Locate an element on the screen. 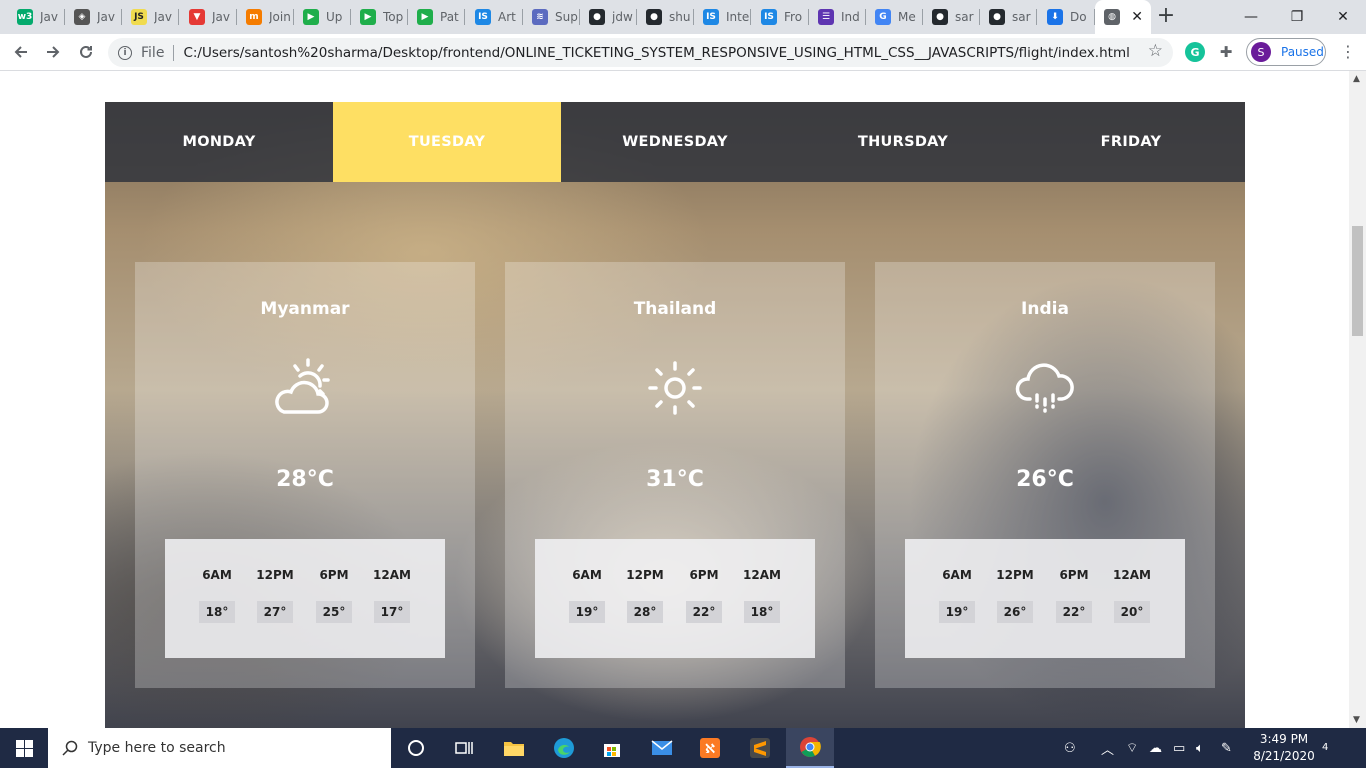 This screenshot has width=1366, height=768. current-temperature: 26°C is located at coordinates (1045, 479).